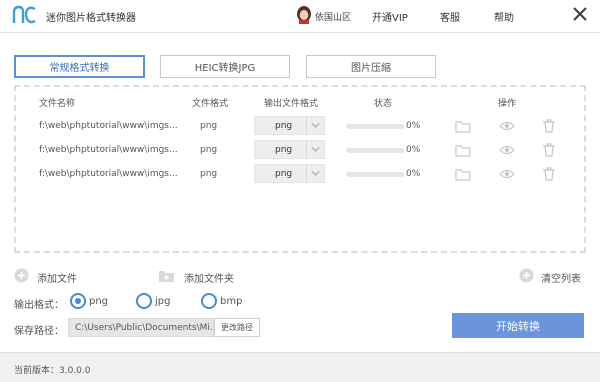  I want to click on change-path-button: 更改路径, so click(237, 327).